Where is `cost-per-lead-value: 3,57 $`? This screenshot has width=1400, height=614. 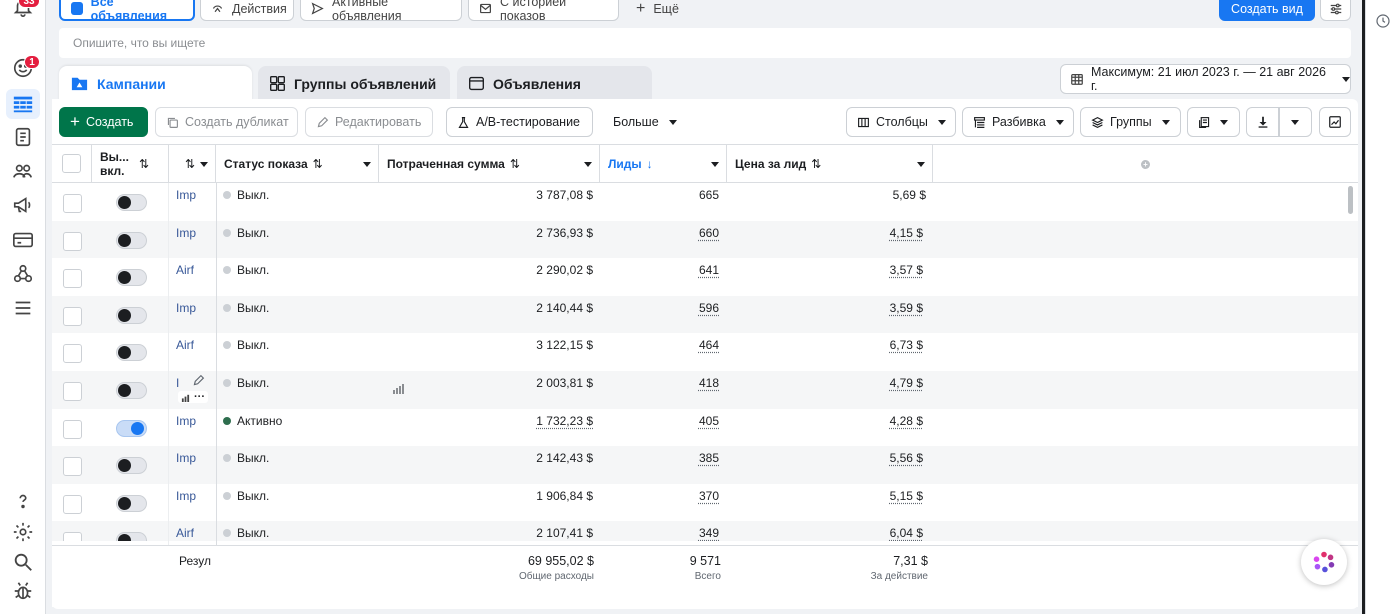 cost-per-lead-value: 3,57 $ is located at coordinates (867, 270).